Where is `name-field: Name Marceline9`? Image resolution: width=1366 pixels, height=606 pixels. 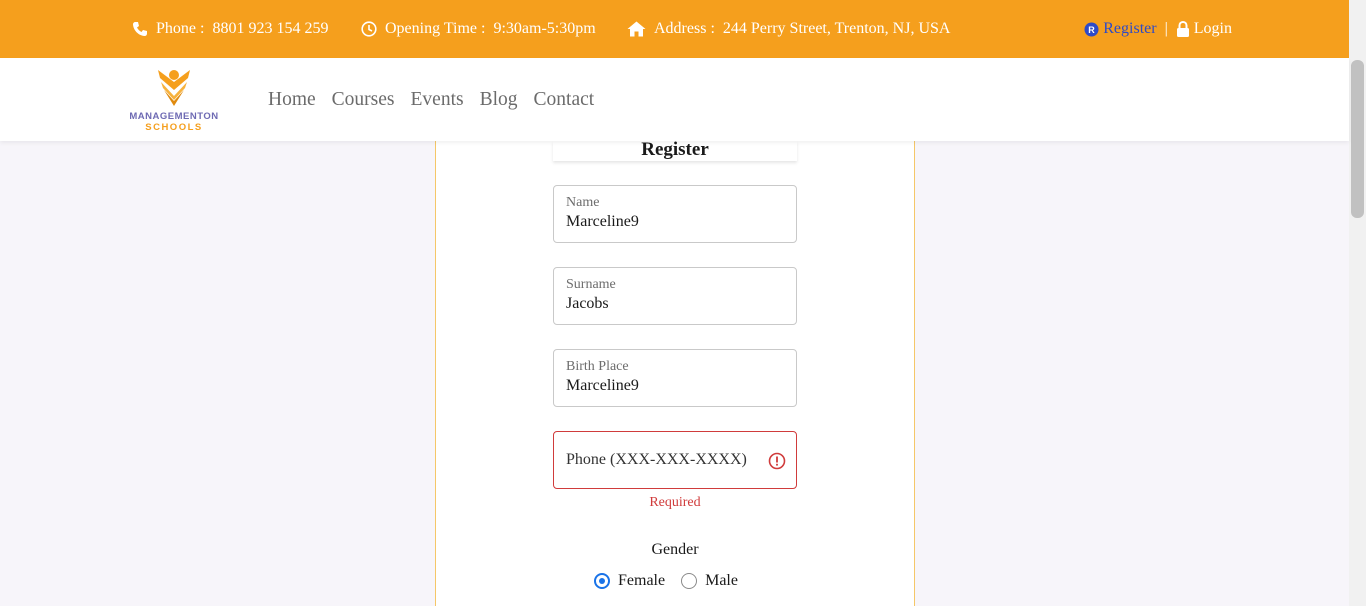
name-field: Name Marceline9 is located at coordinates (675, 214).